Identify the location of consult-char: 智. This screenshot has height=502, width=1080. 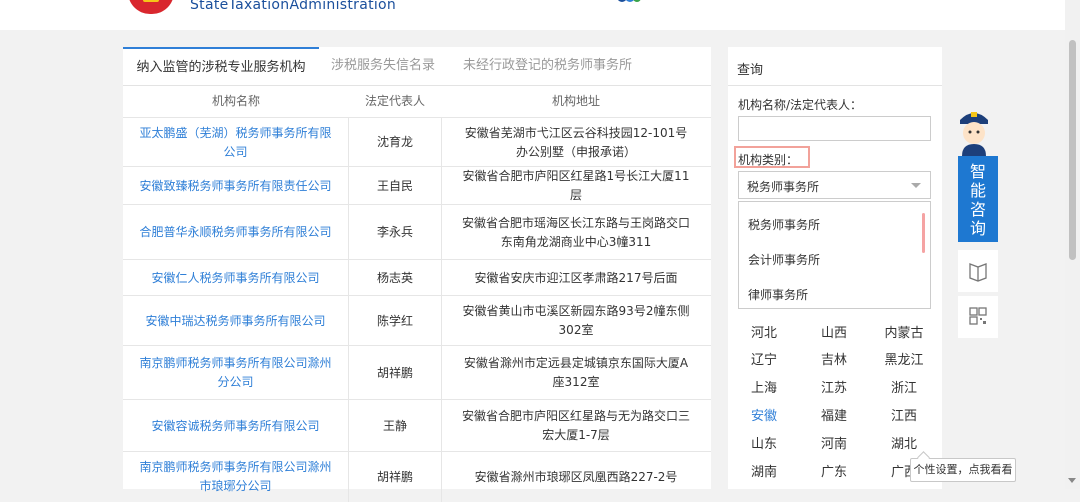
(977, 171).